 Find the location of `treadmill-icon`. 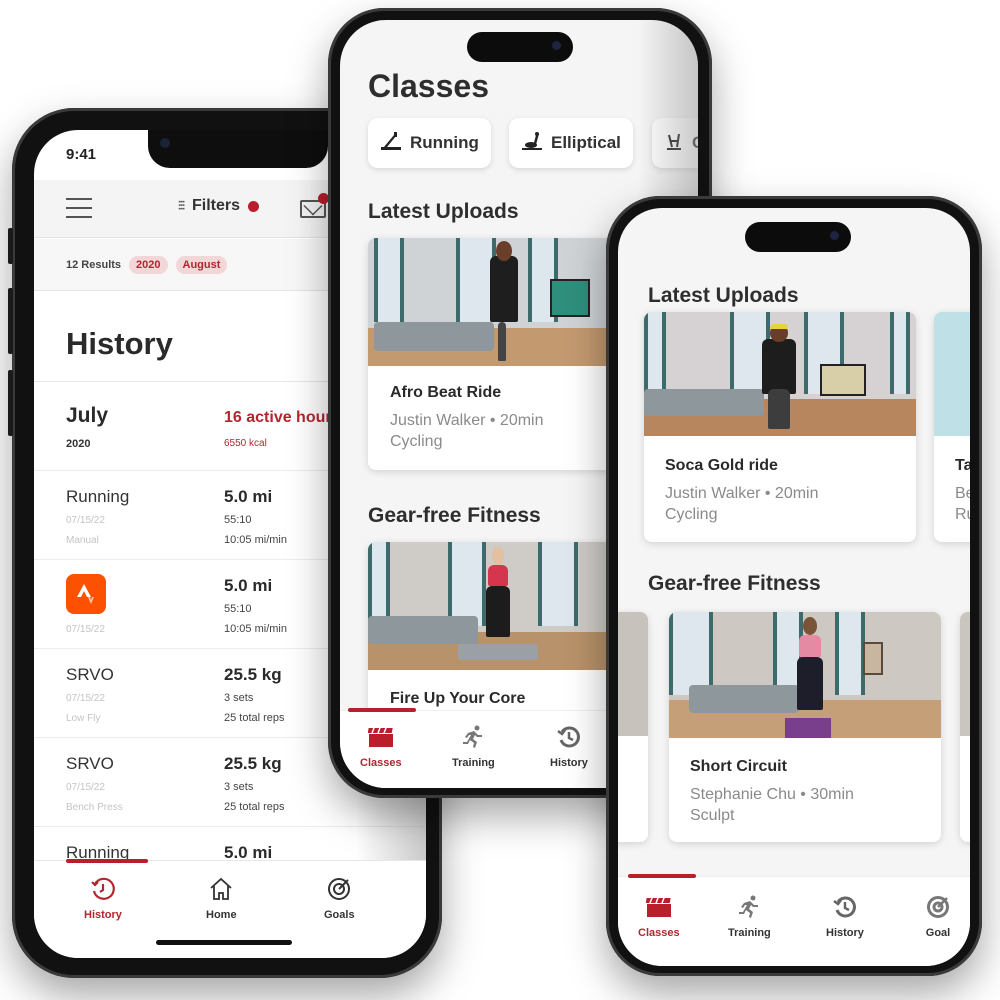

treadmill-icon is located at coordinates (391, 143).